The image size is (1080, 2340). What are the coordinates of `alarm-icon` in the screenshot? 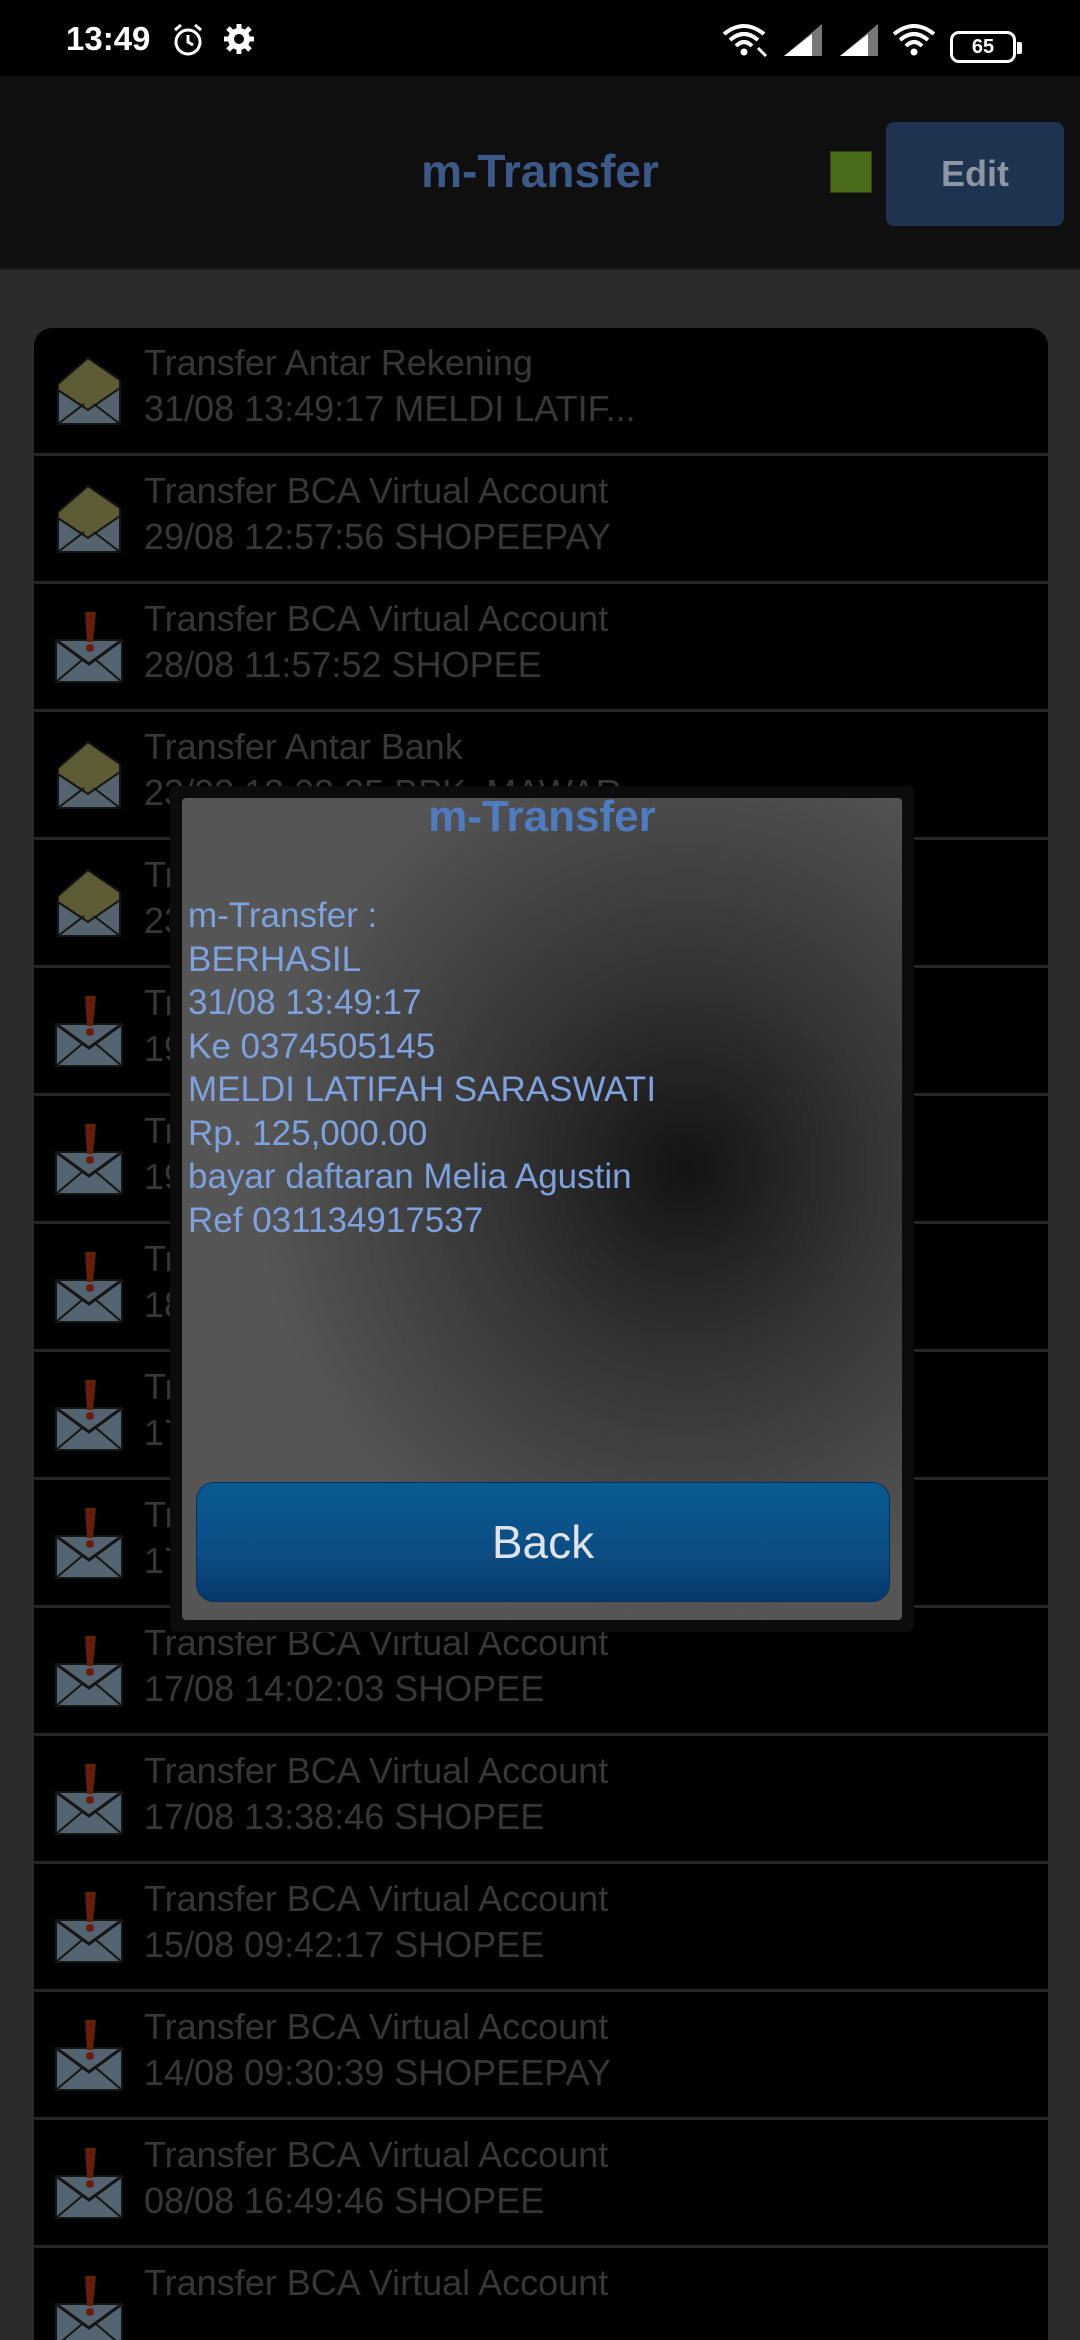 It's located at (188, 40).